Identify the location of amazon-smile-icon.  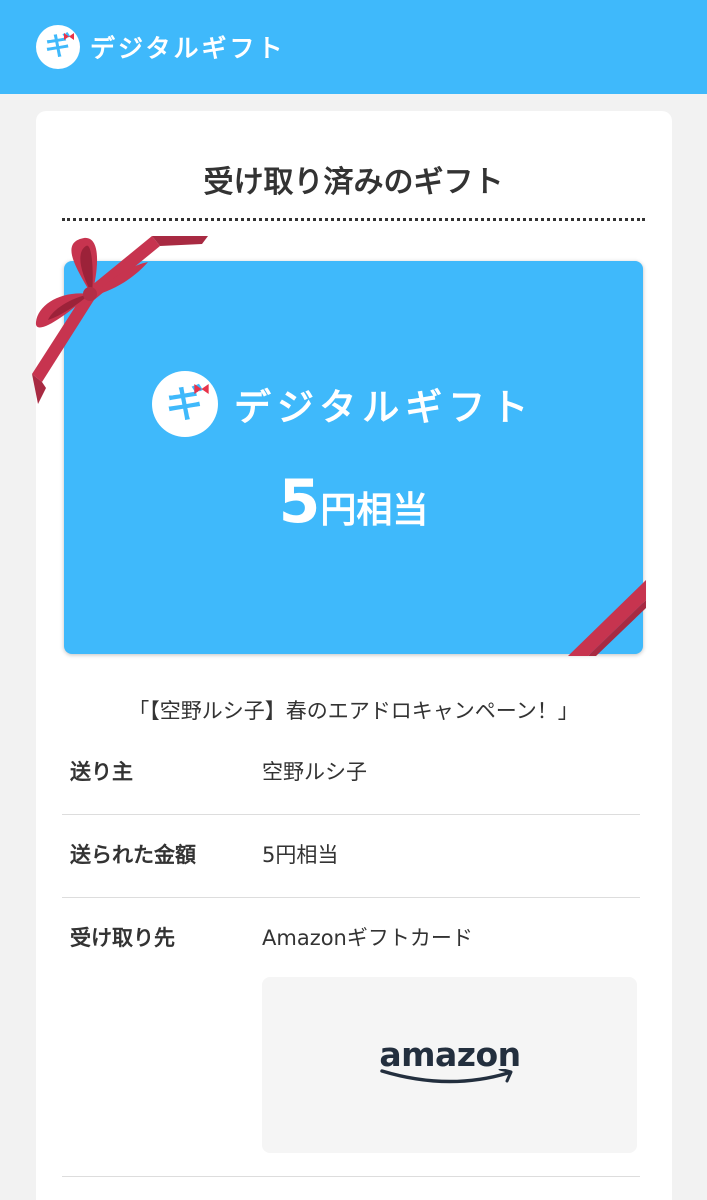
(446, 1076).